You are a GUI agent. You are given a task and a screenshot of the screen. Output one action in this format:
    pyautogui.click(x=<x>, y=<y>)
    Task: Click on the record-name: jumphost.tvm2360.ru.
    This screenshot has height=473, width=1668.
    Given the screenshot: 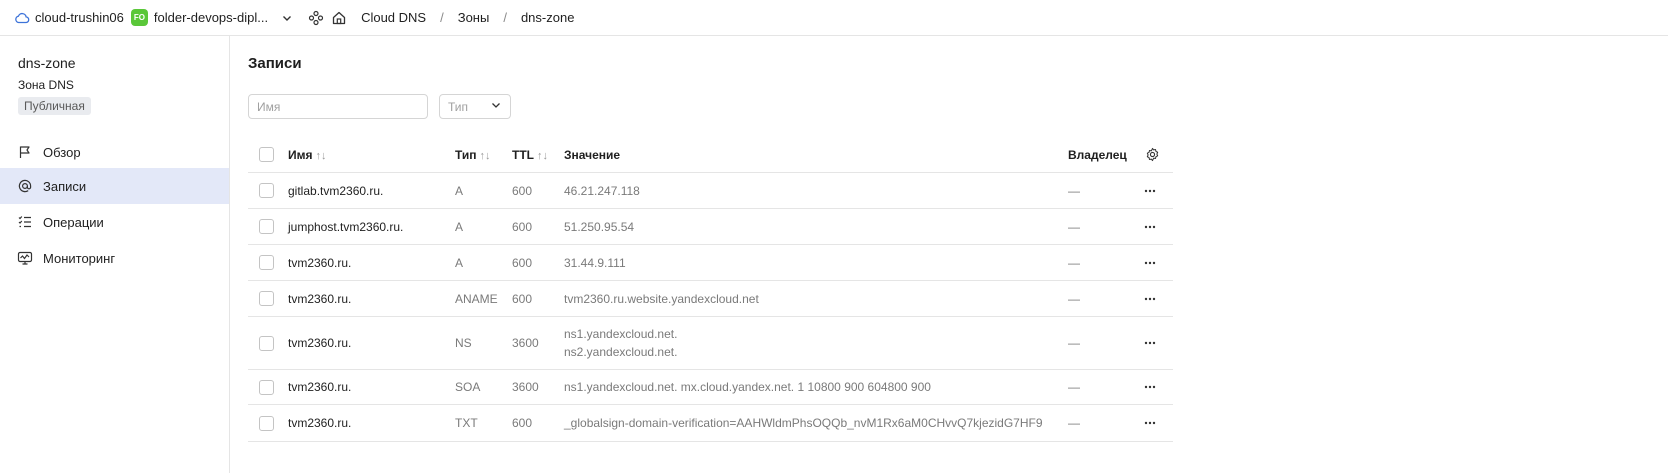 What is the action you would take?
    pyautogui.click(x=346, y=226)
    